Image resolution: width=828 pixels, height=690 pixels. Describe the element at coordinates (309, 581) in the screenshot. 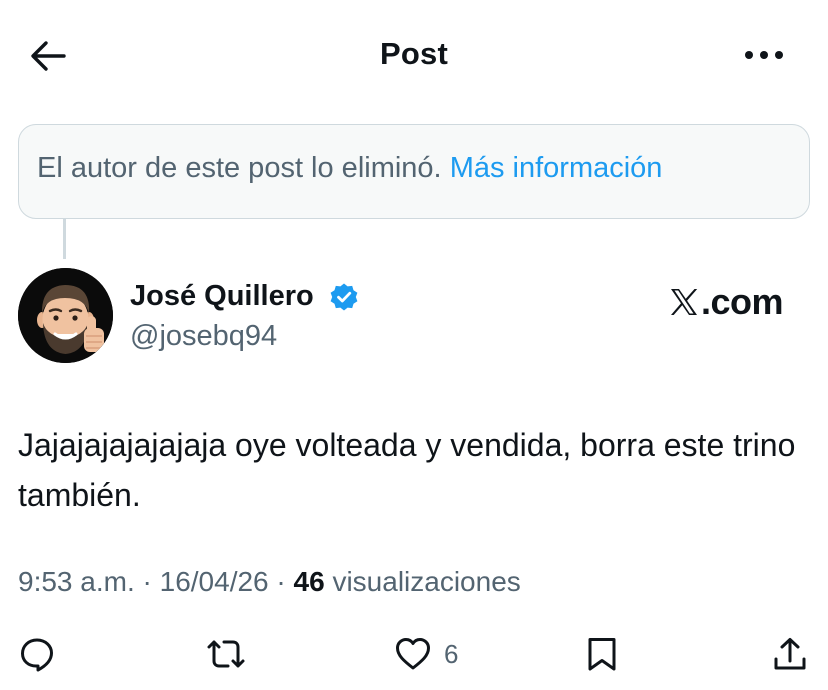

I see `views-count: 46` at that location.